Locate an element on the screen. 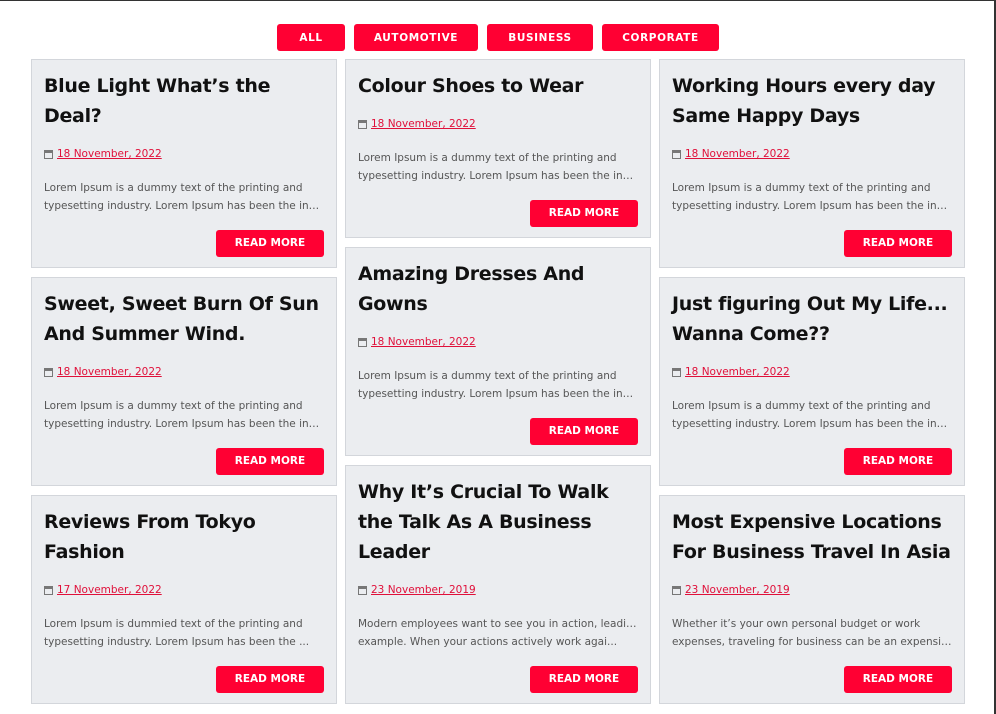  post-date-link: 17 November, 2022 is located at coordinates (109, 590).